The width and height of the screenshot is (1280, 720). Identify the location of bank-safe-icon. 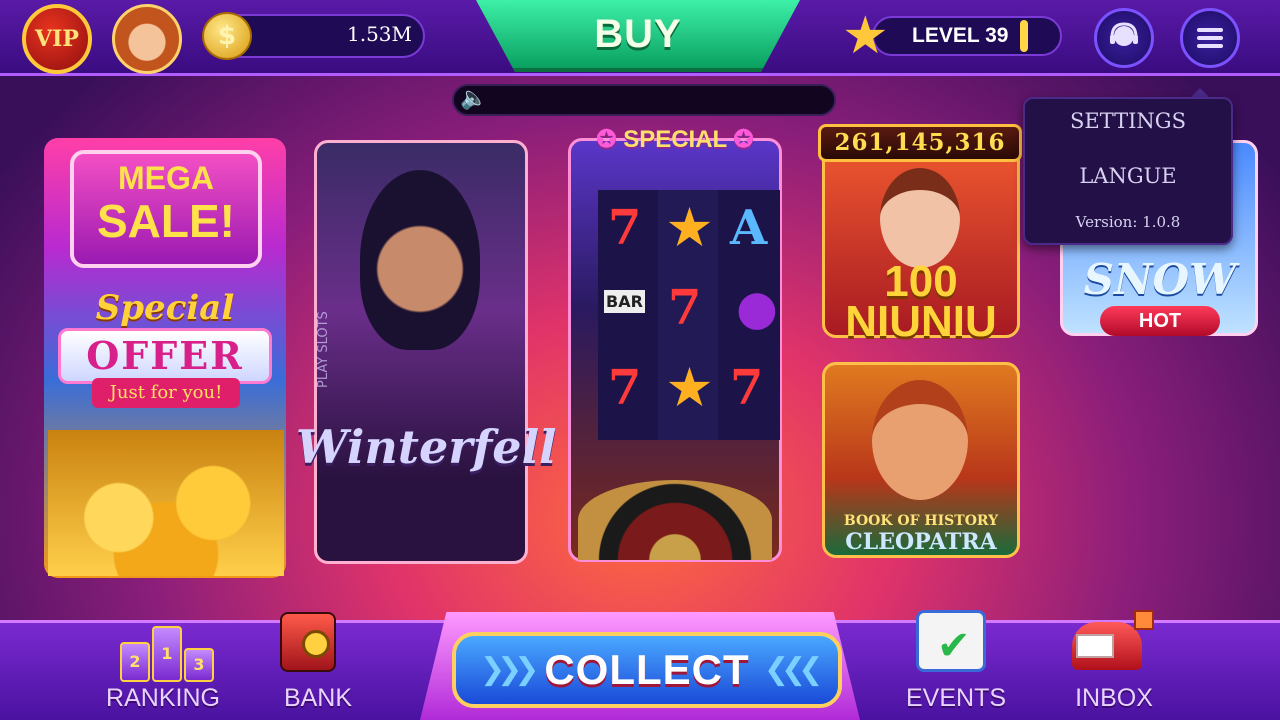
(313, 647).